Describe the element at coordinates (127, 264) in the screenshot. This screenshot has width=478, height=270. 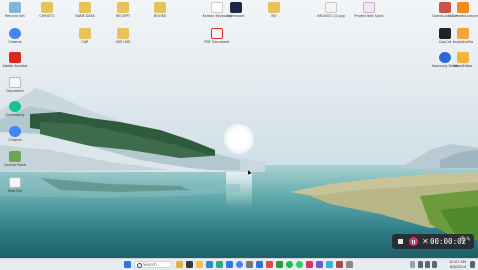
I see `windows-icon` at that location.